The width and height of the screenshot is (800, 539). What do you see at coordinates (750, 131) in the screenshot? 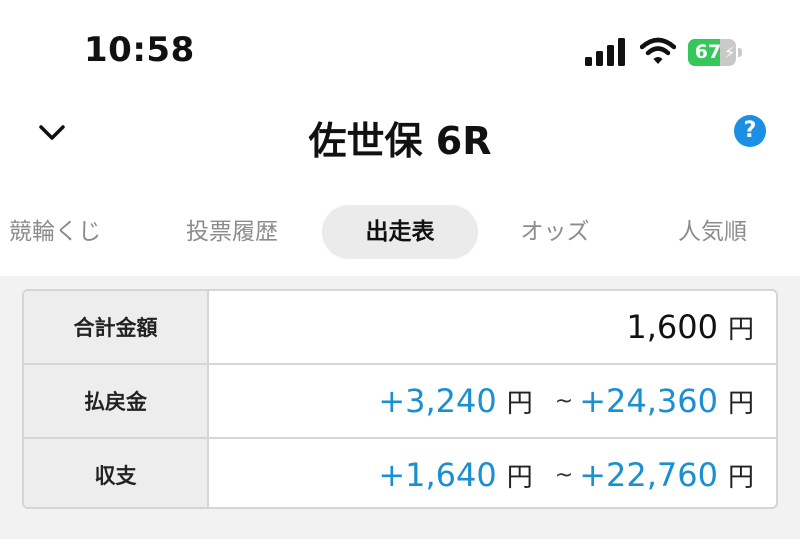
I see `help-icon: ?` at bounding box center [750, 131].